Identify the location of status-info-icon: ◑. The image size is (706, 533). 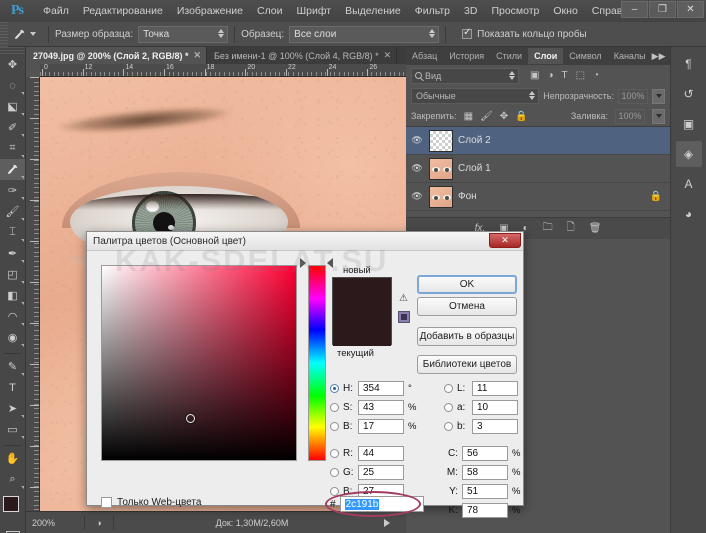
(99, 523).